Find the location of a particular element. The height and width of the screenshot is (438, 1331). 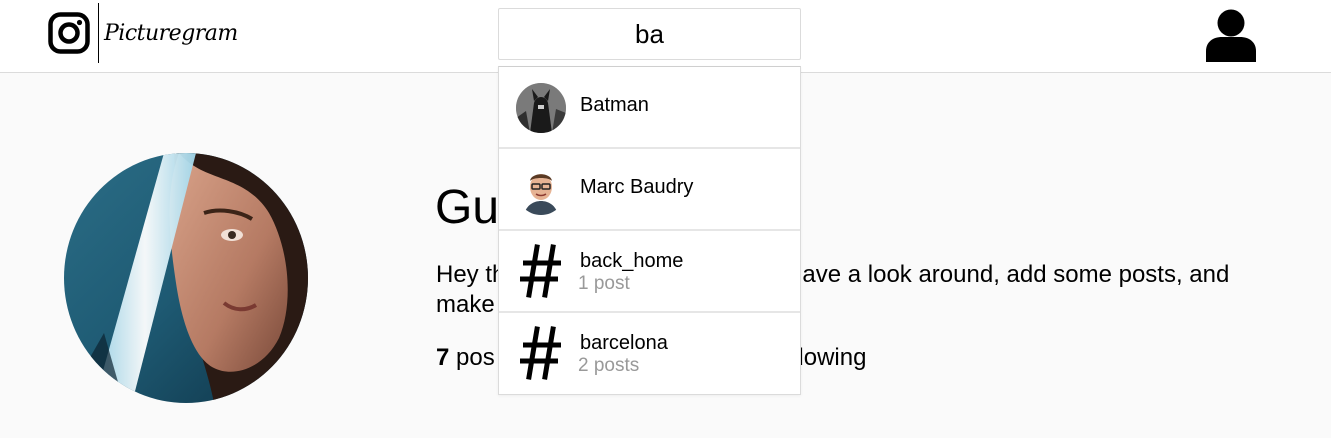

profile-photo is located at coordinates (186, 278).